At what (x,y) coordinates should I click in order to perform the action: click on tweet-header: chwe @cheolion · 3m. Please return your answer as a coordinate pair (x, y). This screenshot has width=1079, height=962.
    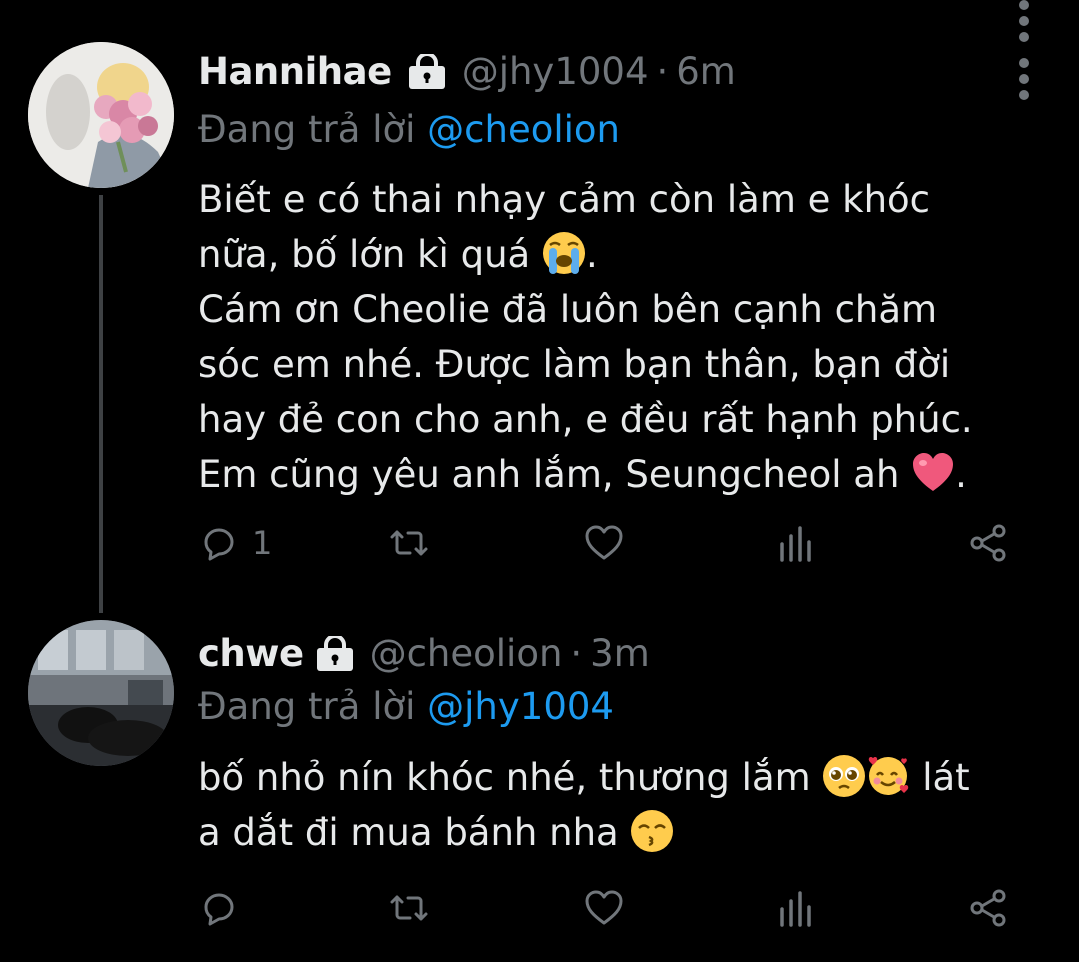
    Looking at the image, I should click on (424, 653).